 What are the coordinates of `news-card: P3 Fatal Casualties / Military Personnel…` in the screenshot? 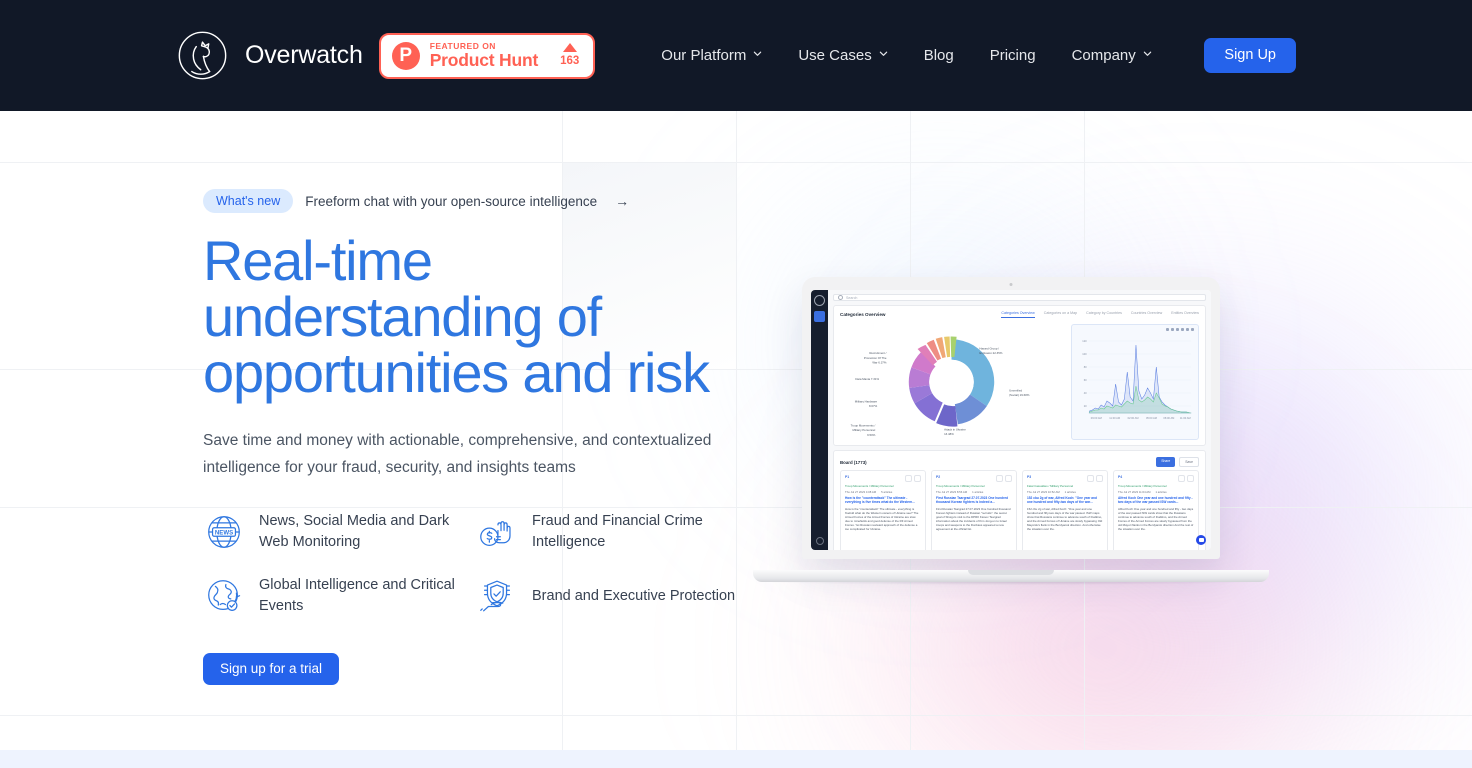 It's located at (1065, 510).